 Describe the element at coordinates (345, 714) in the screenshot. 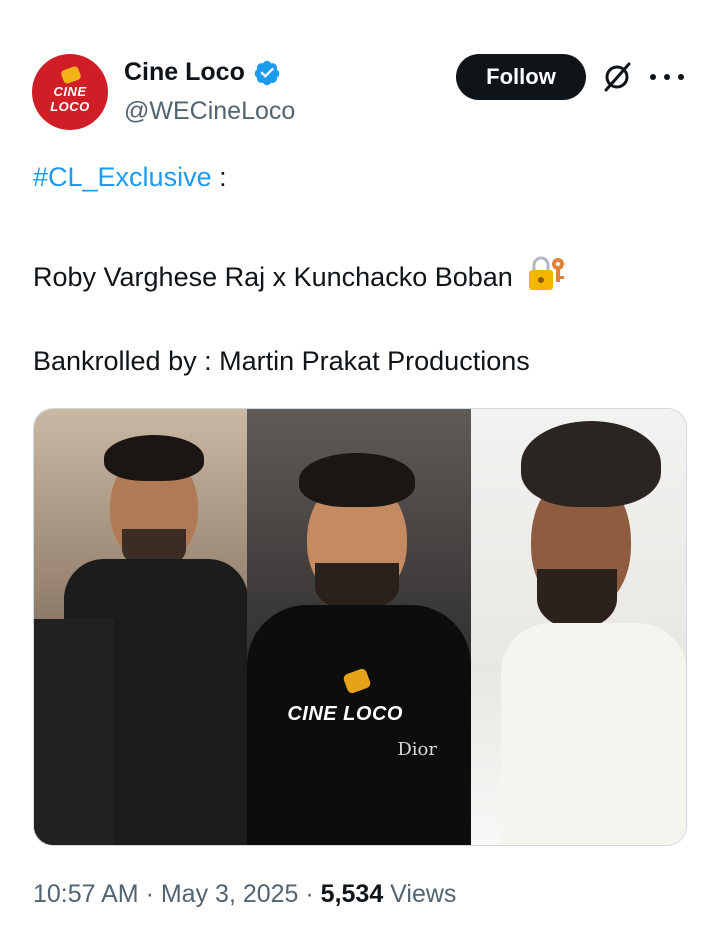

I see `watermark-text: CINE LOCO` at that location.